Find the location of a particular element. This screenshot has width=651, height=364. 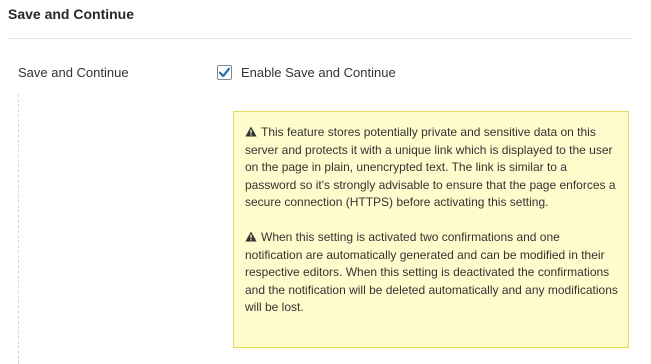

enable-save-continue-checkbox is located at coordinates (224, 72).